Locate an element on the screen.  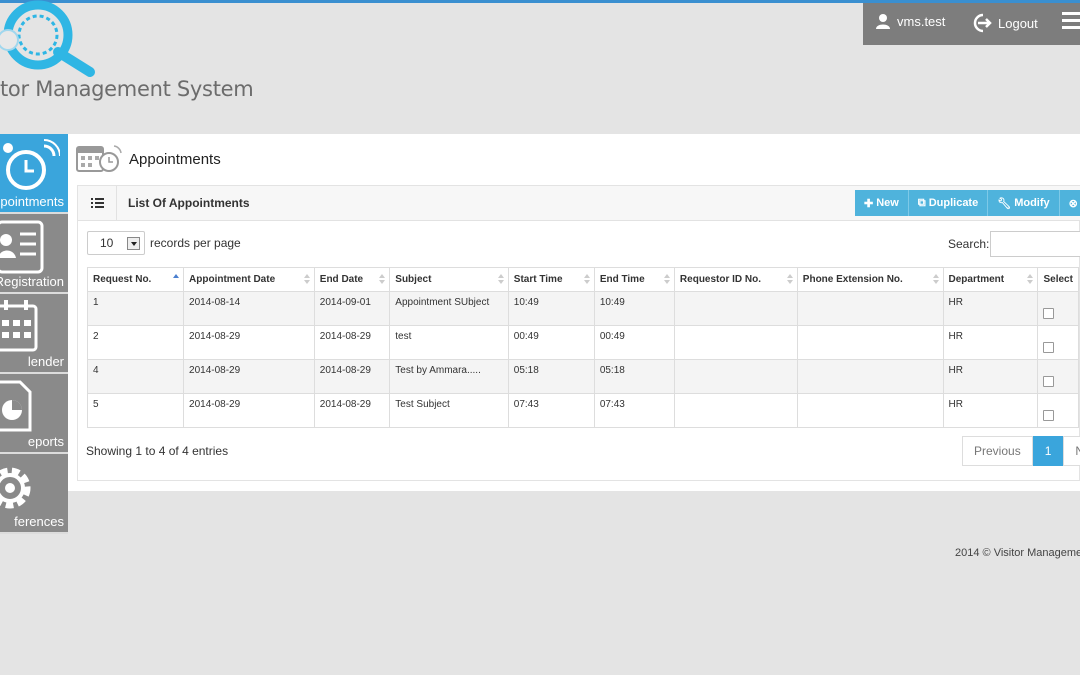
id-card-icon is located at coordinates (22, 247).